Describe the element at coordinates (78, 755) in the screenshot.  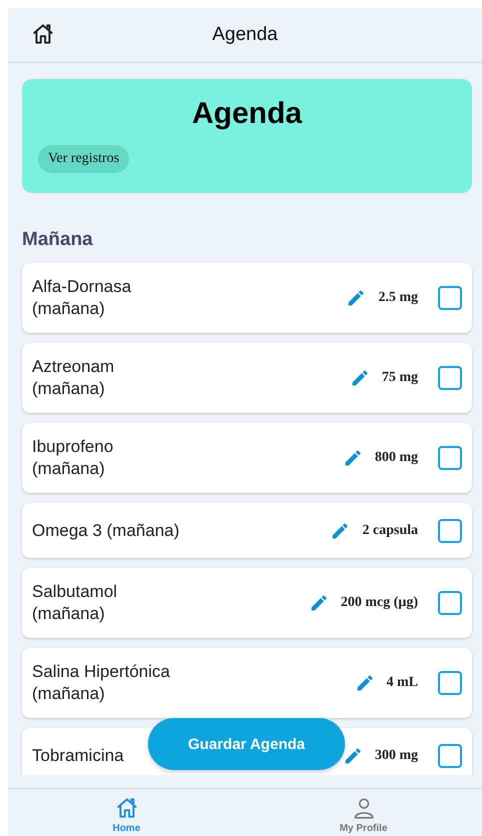
I see `medication-name: Tobramicina` at that location.